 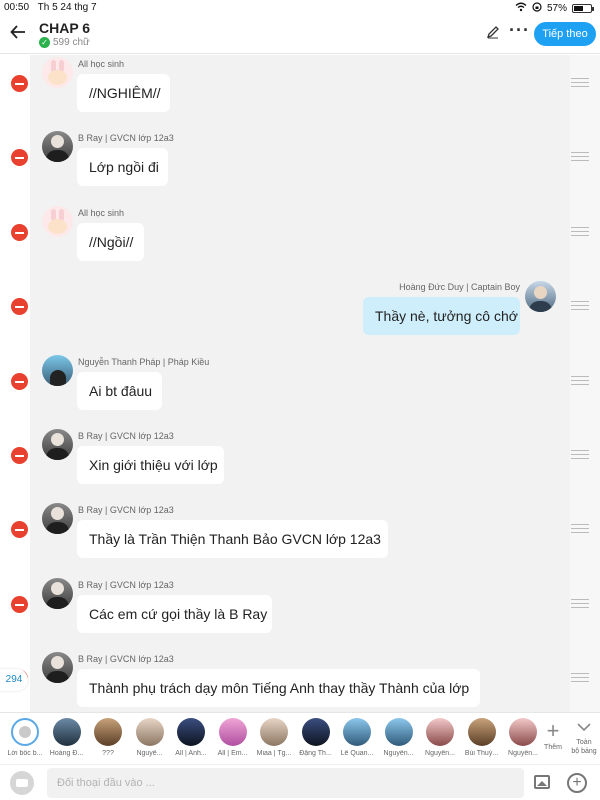 I want to click on status-bar: 00:50 Th 5 24 thg 7 57%, so click(x=300, y=8).